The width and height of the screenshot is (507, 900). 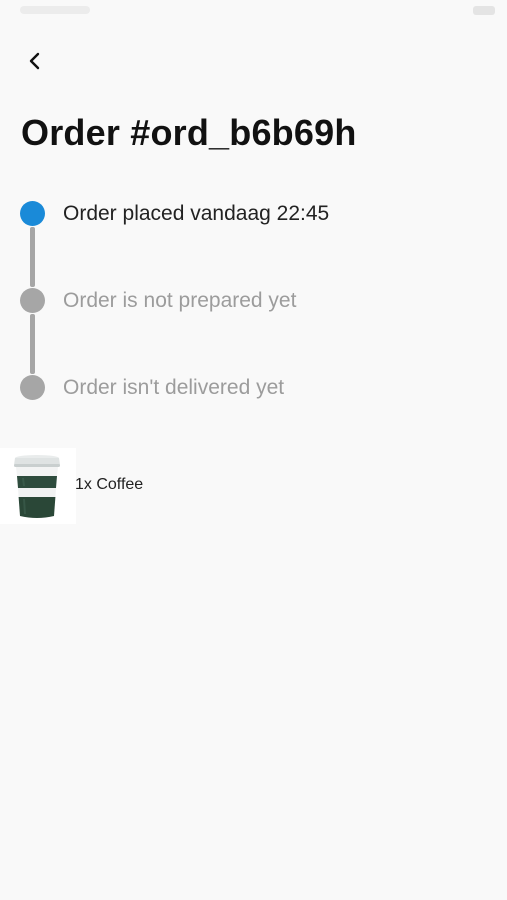 What do you see at coordinates (196, 213) in the screenshot?
I see `timeline-step-label: Order placed vandaag 22:45` at bounding box center [196, 213].